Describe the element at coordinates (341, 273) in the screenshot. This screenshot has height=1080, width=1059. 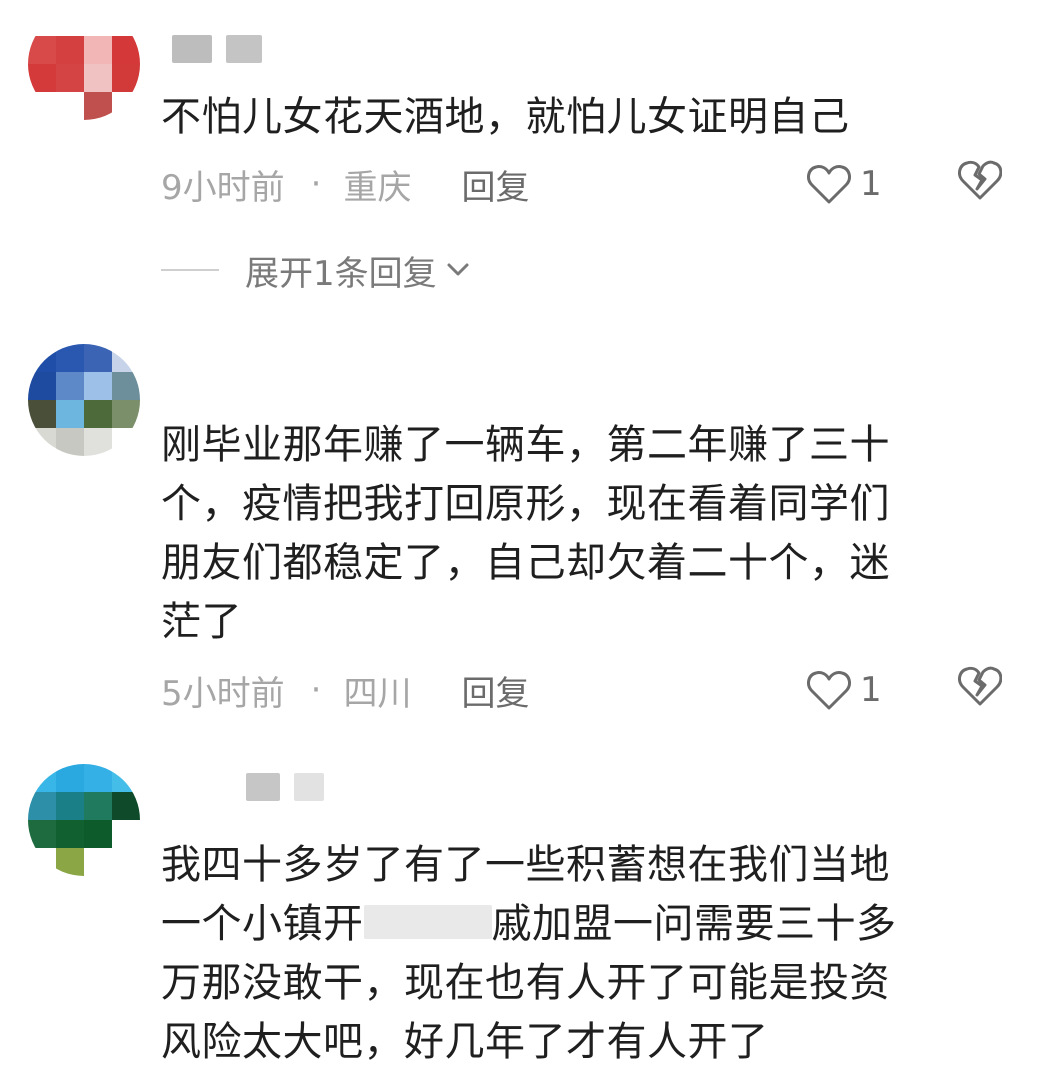
I see `expand-replies-label: 展开1条回复` at that location.